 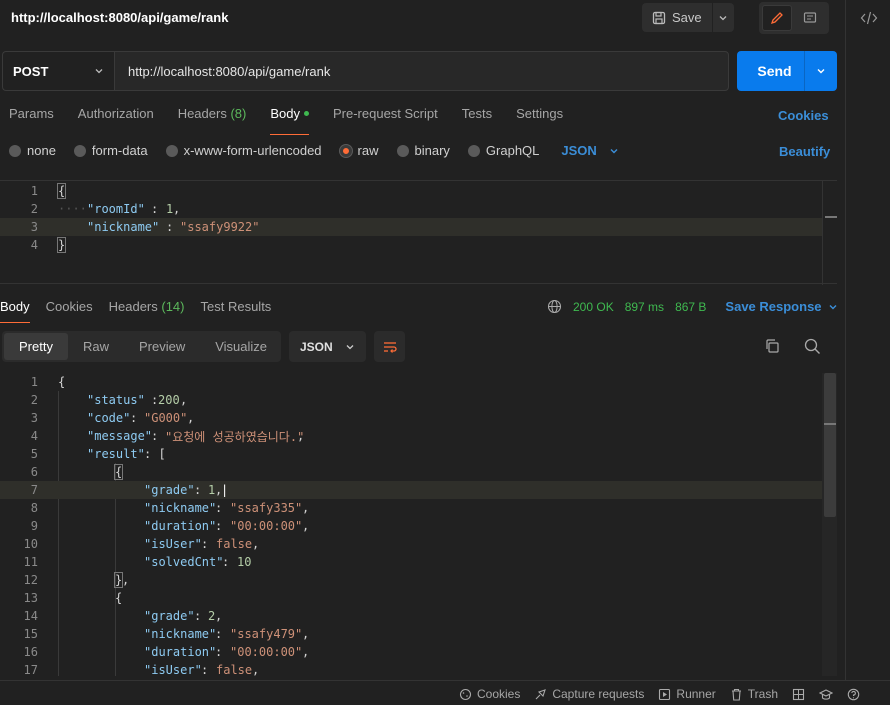 What do you see at coordinates (162, 346) in the screenshot?
I see `view-tab-preview: Preview` at bounding box center [162, 346].